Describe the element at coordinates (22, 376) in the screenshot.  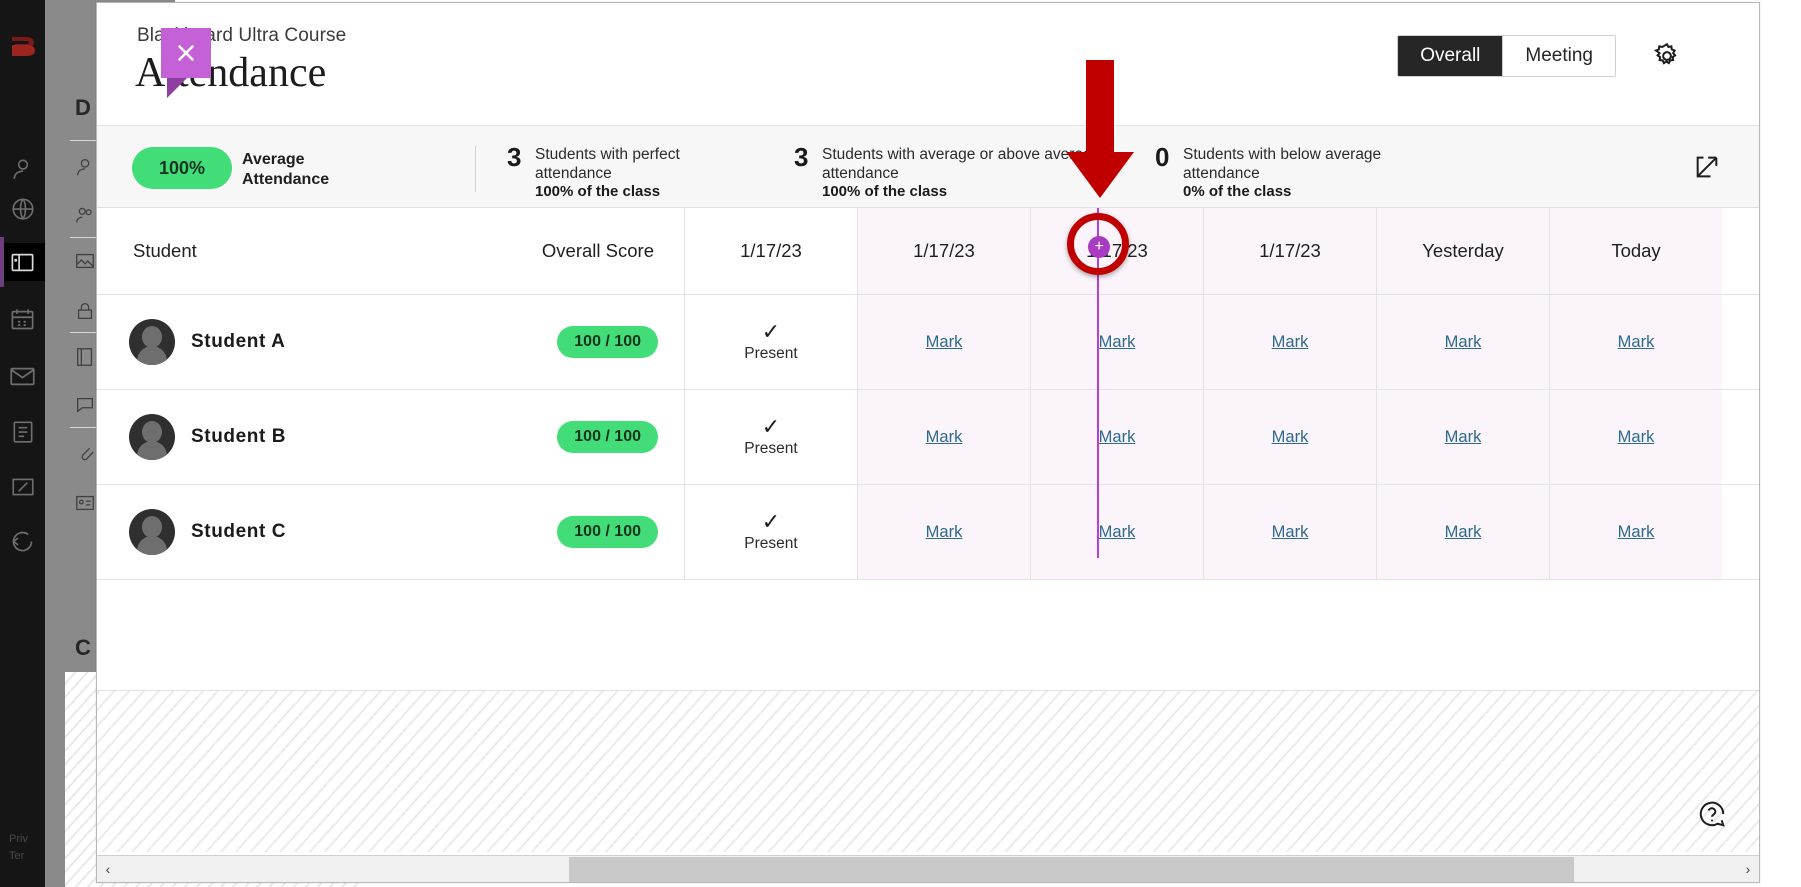
I see `rail-messages-icon` at that location.